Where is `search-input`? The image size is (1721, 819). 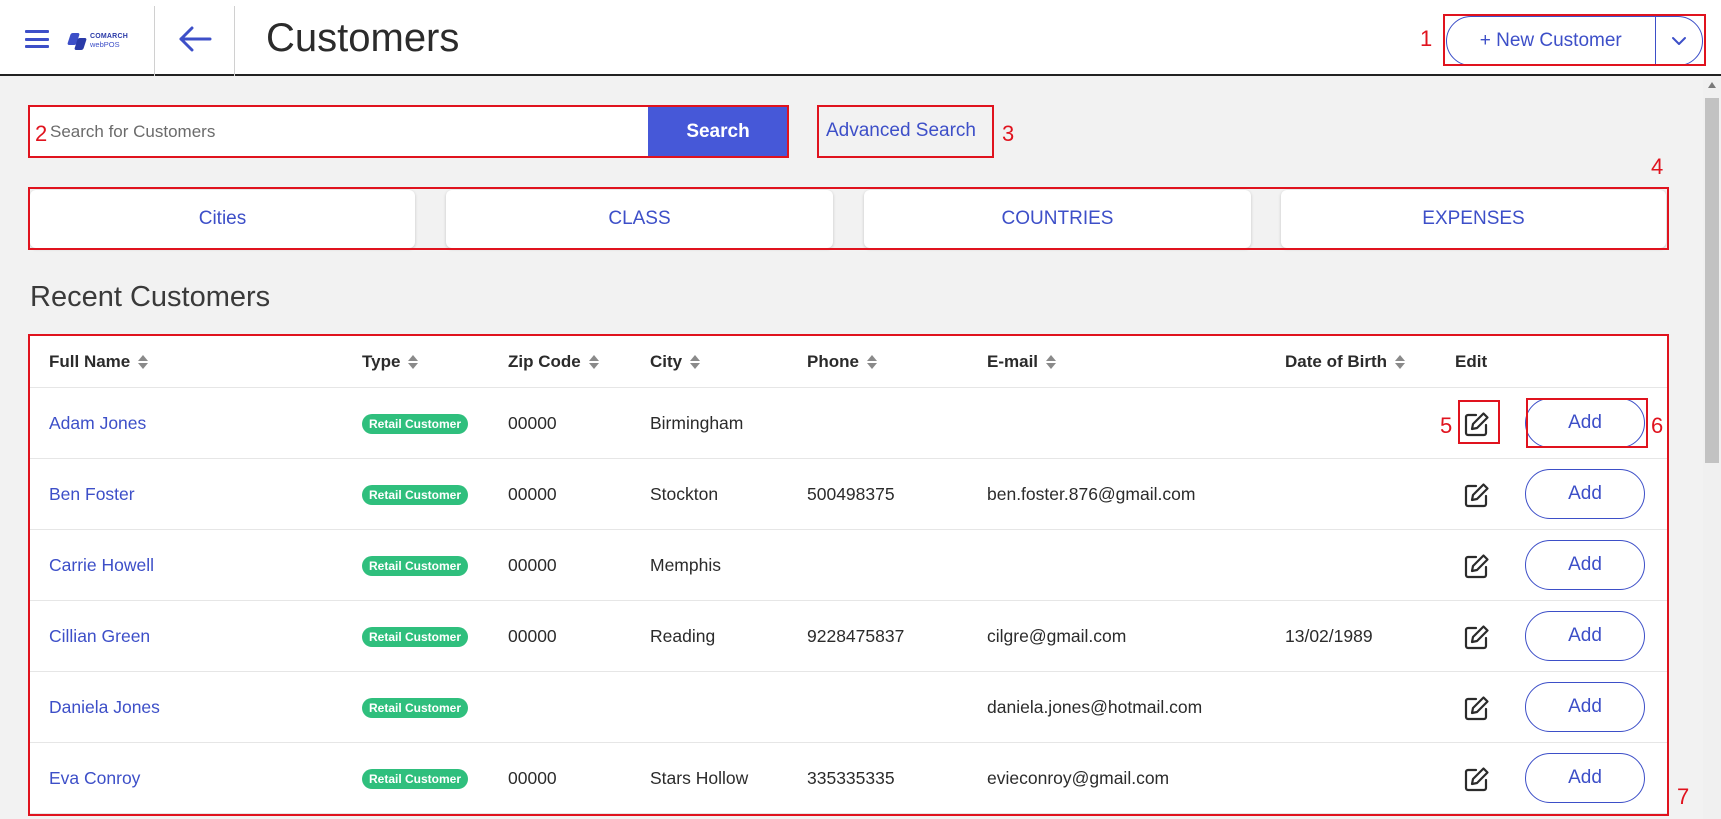
search-input is located at coordinates (339, 132).